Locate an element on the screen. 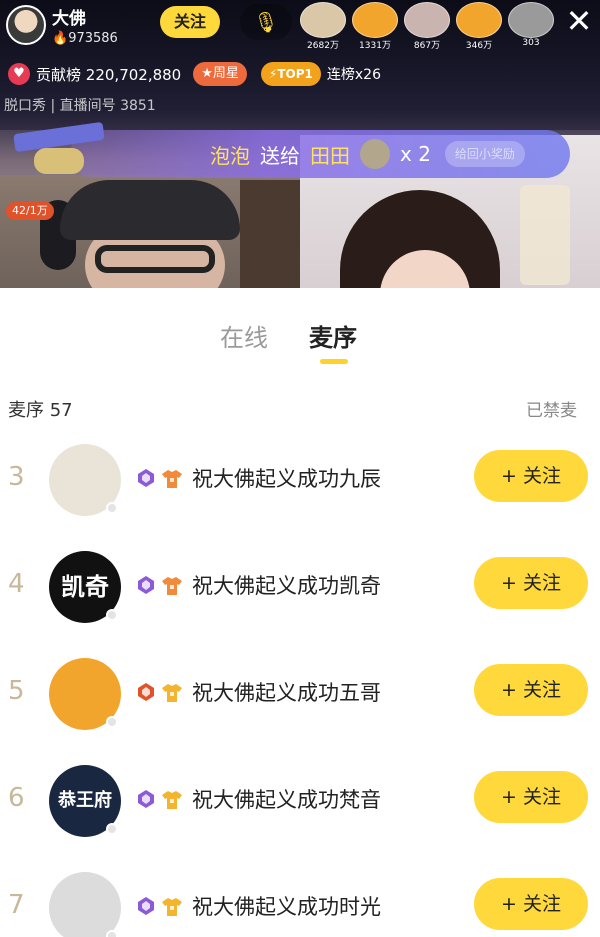 Image resolution: width=600 pixels, height=937 pixels. host-fans-count: 🔥973586 is located at coordinates (85, 38).